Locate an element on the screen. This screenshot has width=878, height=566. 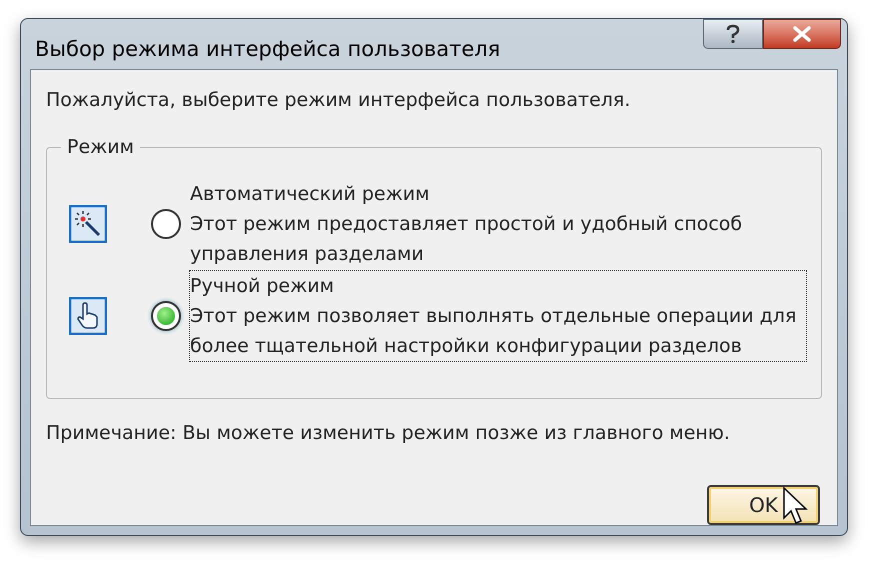
window-title: Выбор режима интерфейса пользователя is located at coordinates (267, 49).